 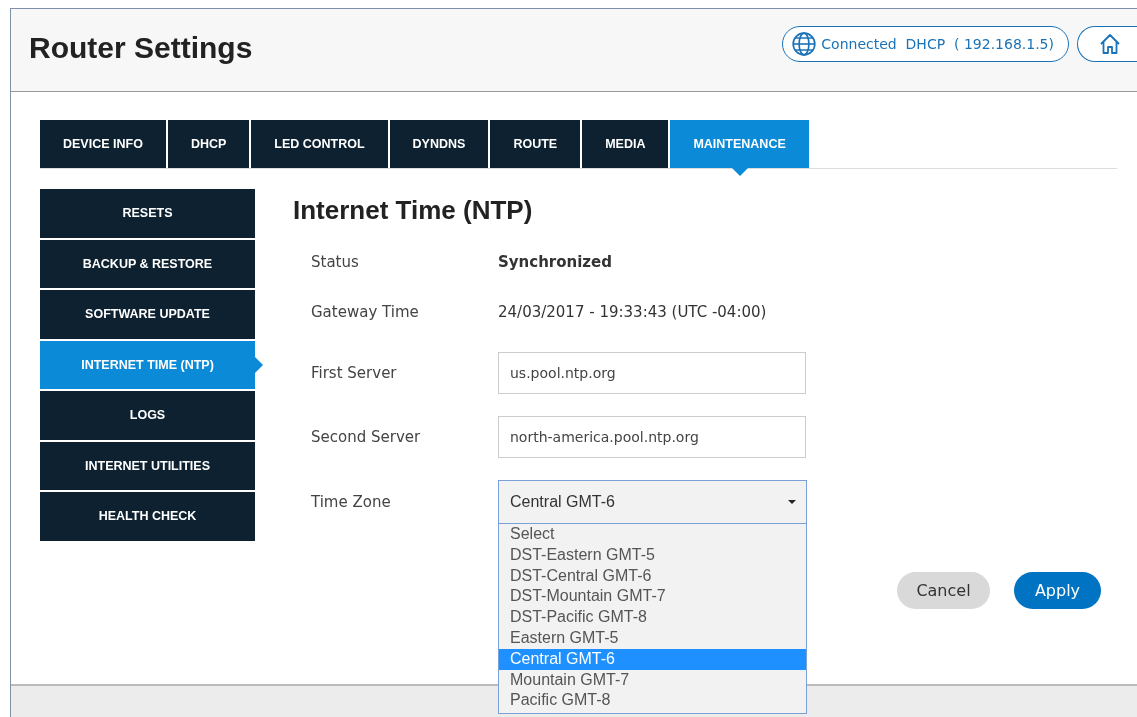 I want to click on input-field: north-america.pool.ntp.org, so click(x=652, y=437).